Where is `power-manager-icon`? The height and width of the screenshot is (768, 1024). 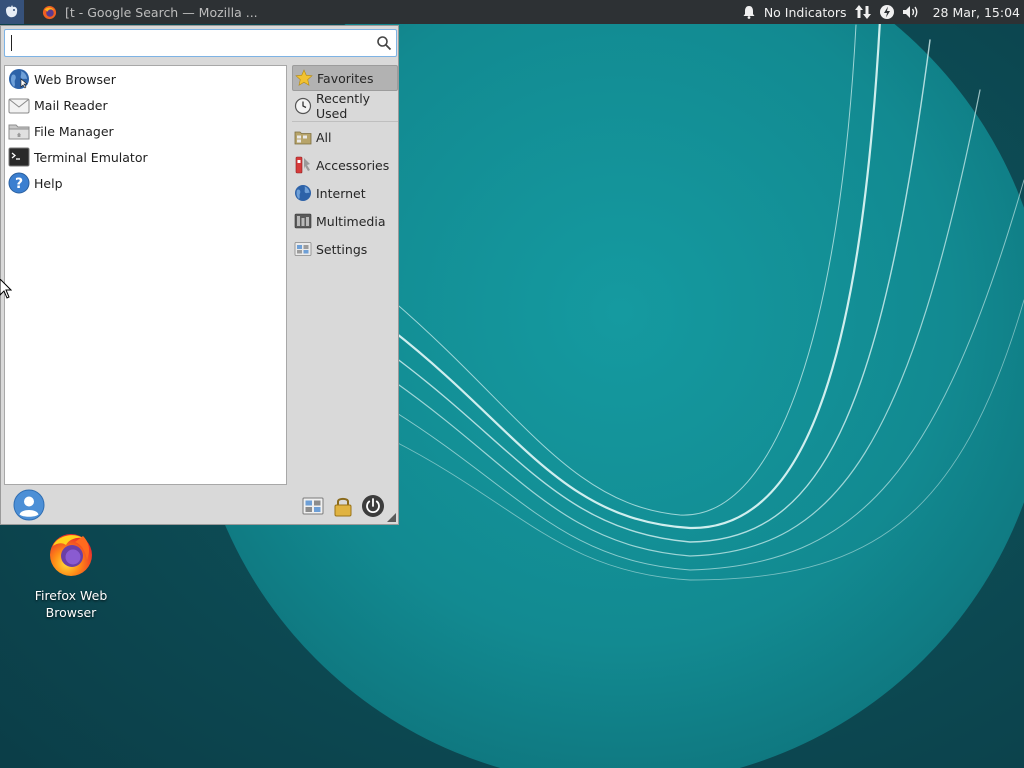
power-manager-icon is located at coordinates (886, 12).